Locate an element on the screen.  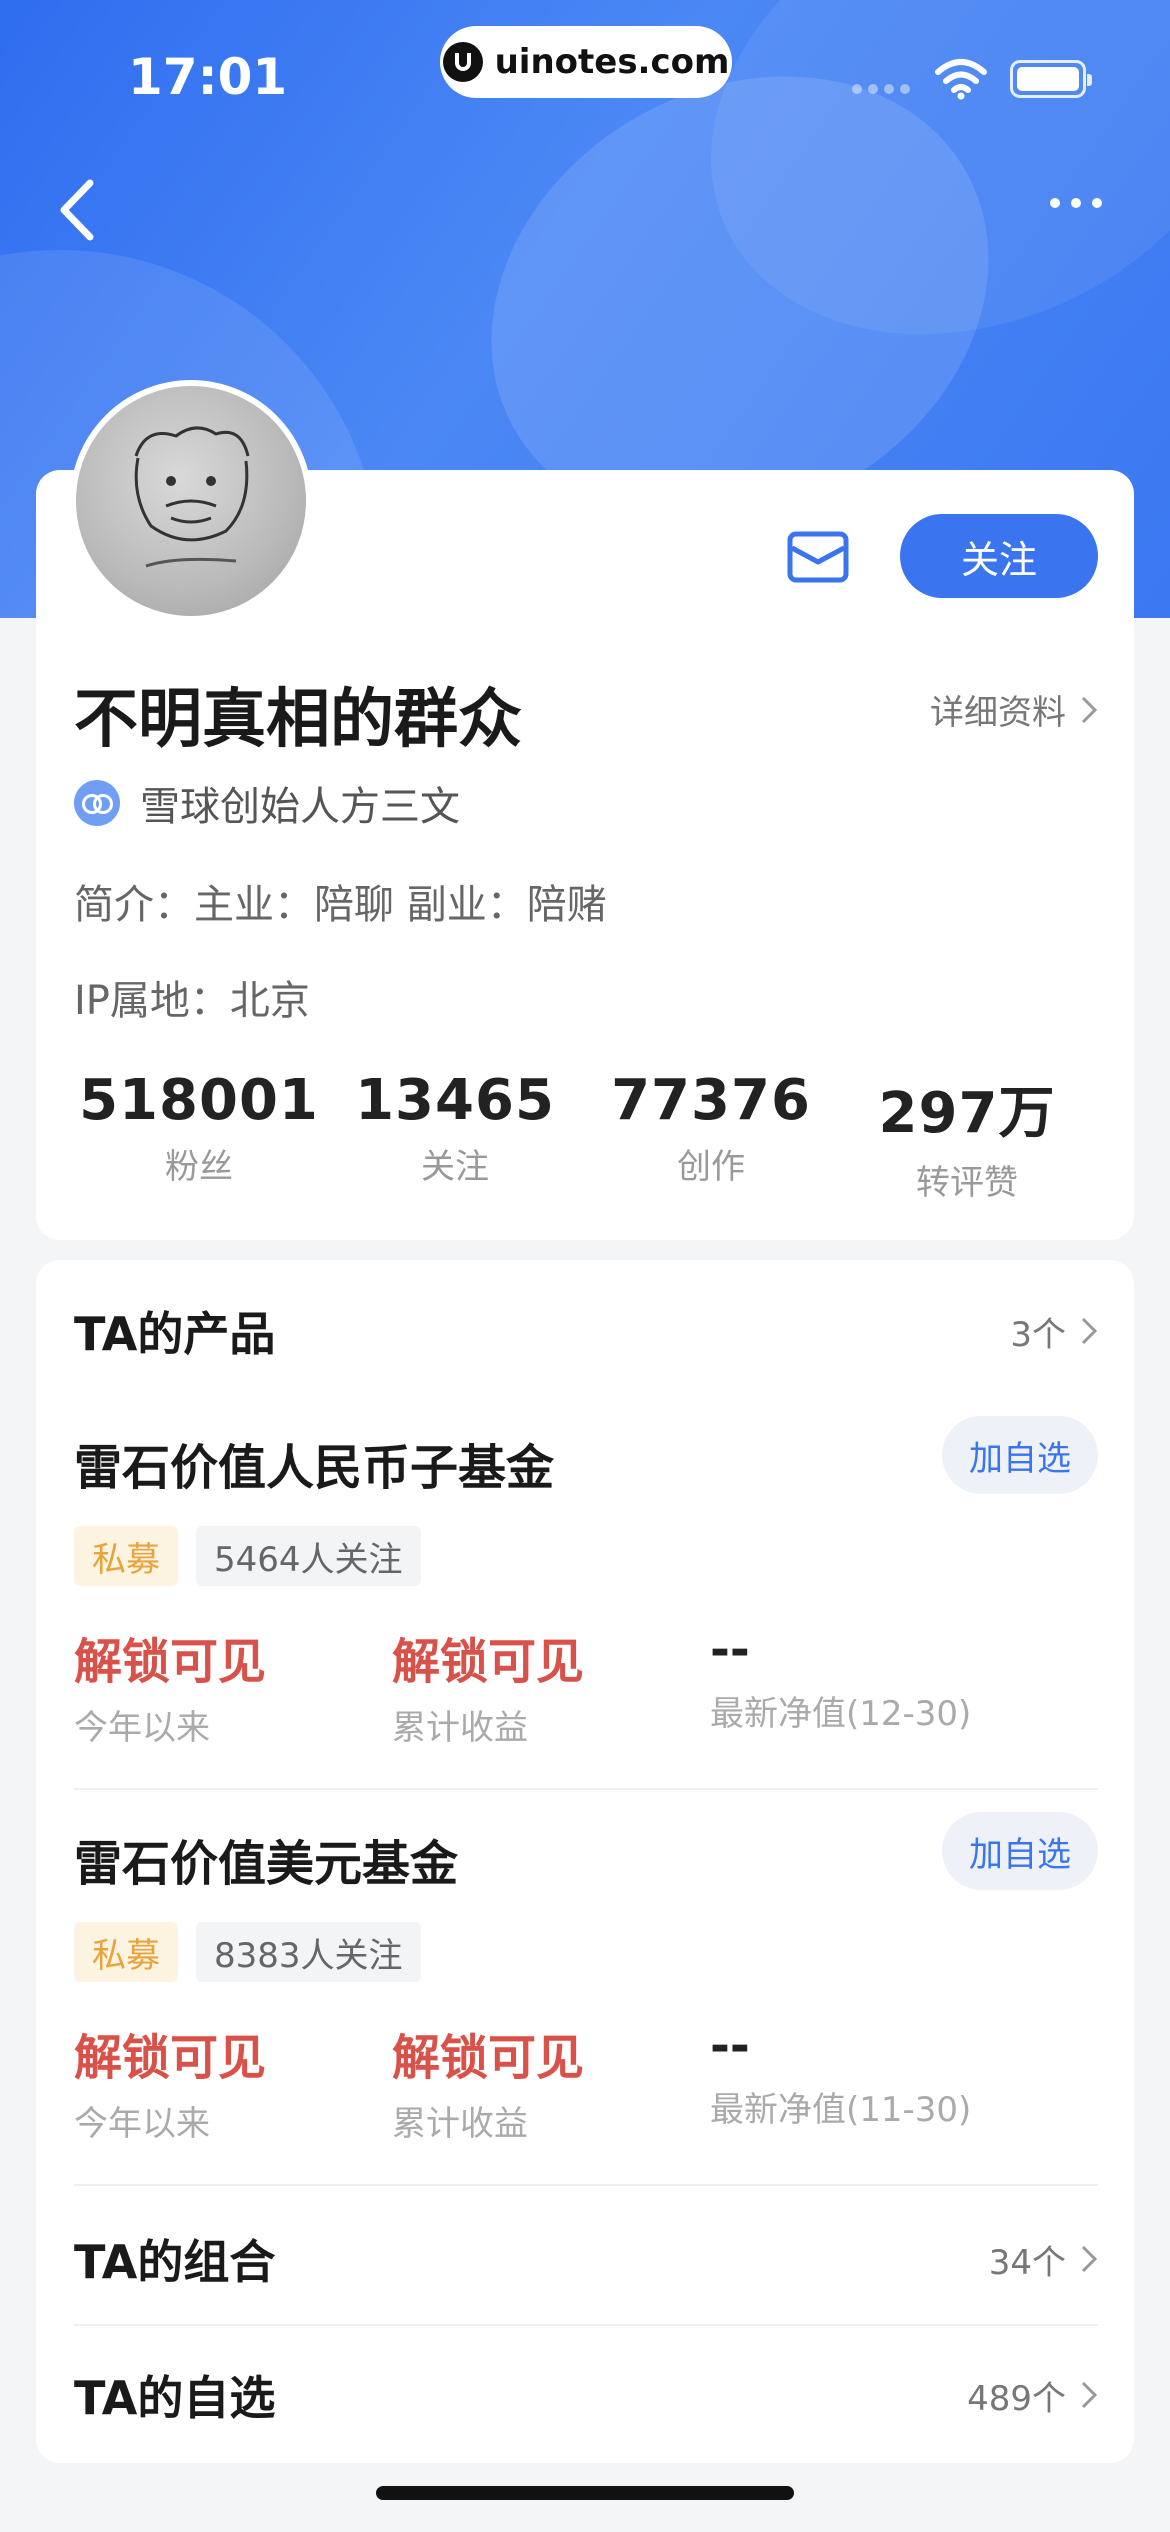
products-title: TA的产品 is located at coordinates (175, 1334).